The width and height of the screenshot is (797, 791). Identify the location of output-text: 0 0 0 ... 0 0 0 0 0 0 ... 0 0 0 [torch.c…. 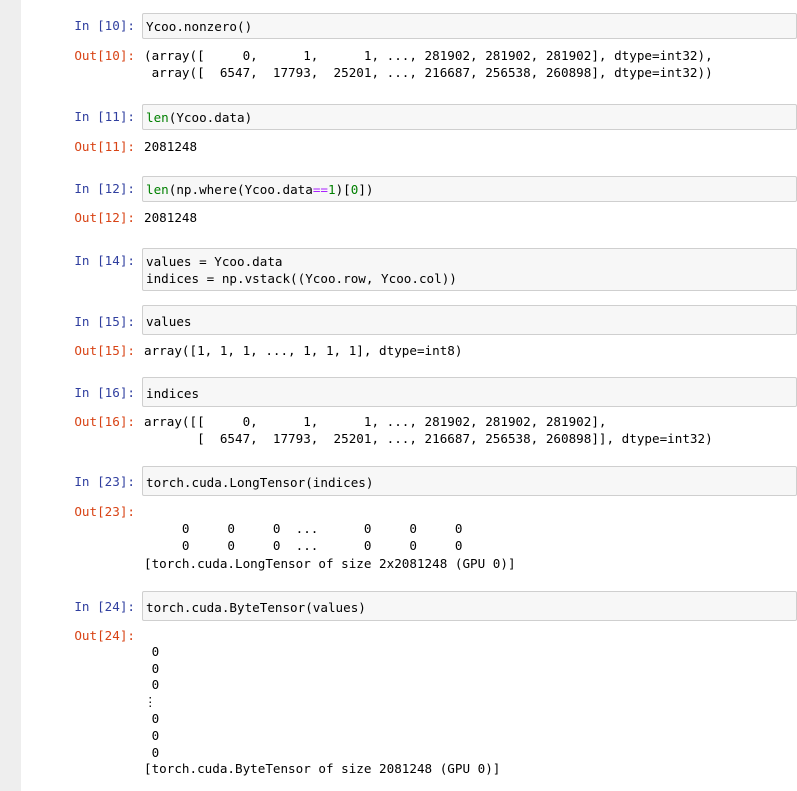
(330, 546).